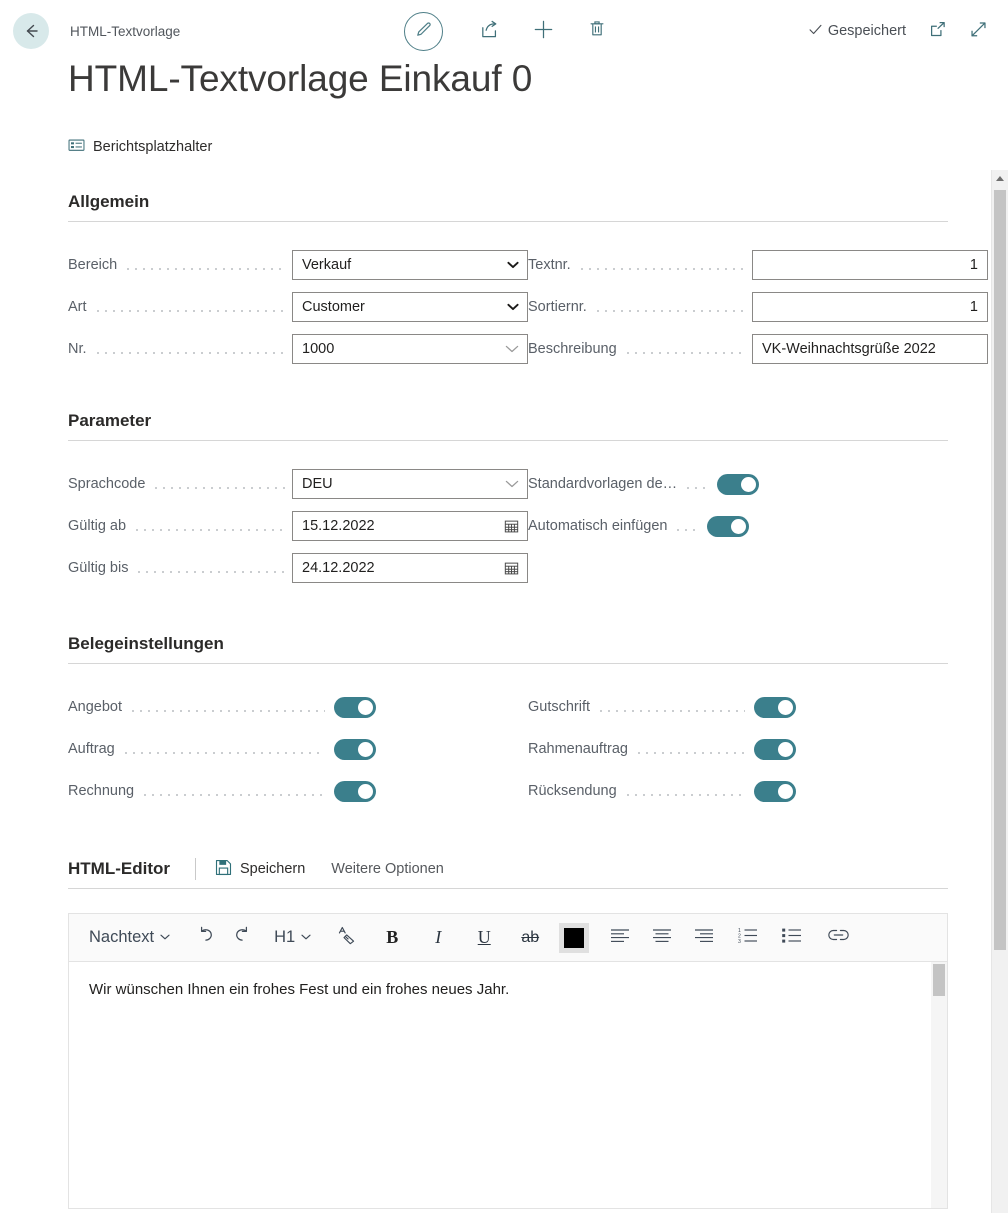 The image size is (1008, 1213). I want to click on page-scrollbar, so click(999, 691).